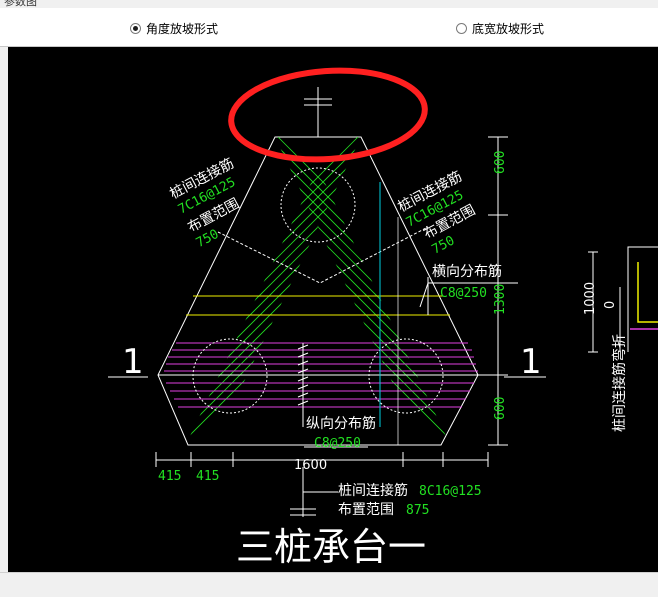 This screenshot has height=597, width=658. I want to click on side-yellow-bar, so click(647, 292).